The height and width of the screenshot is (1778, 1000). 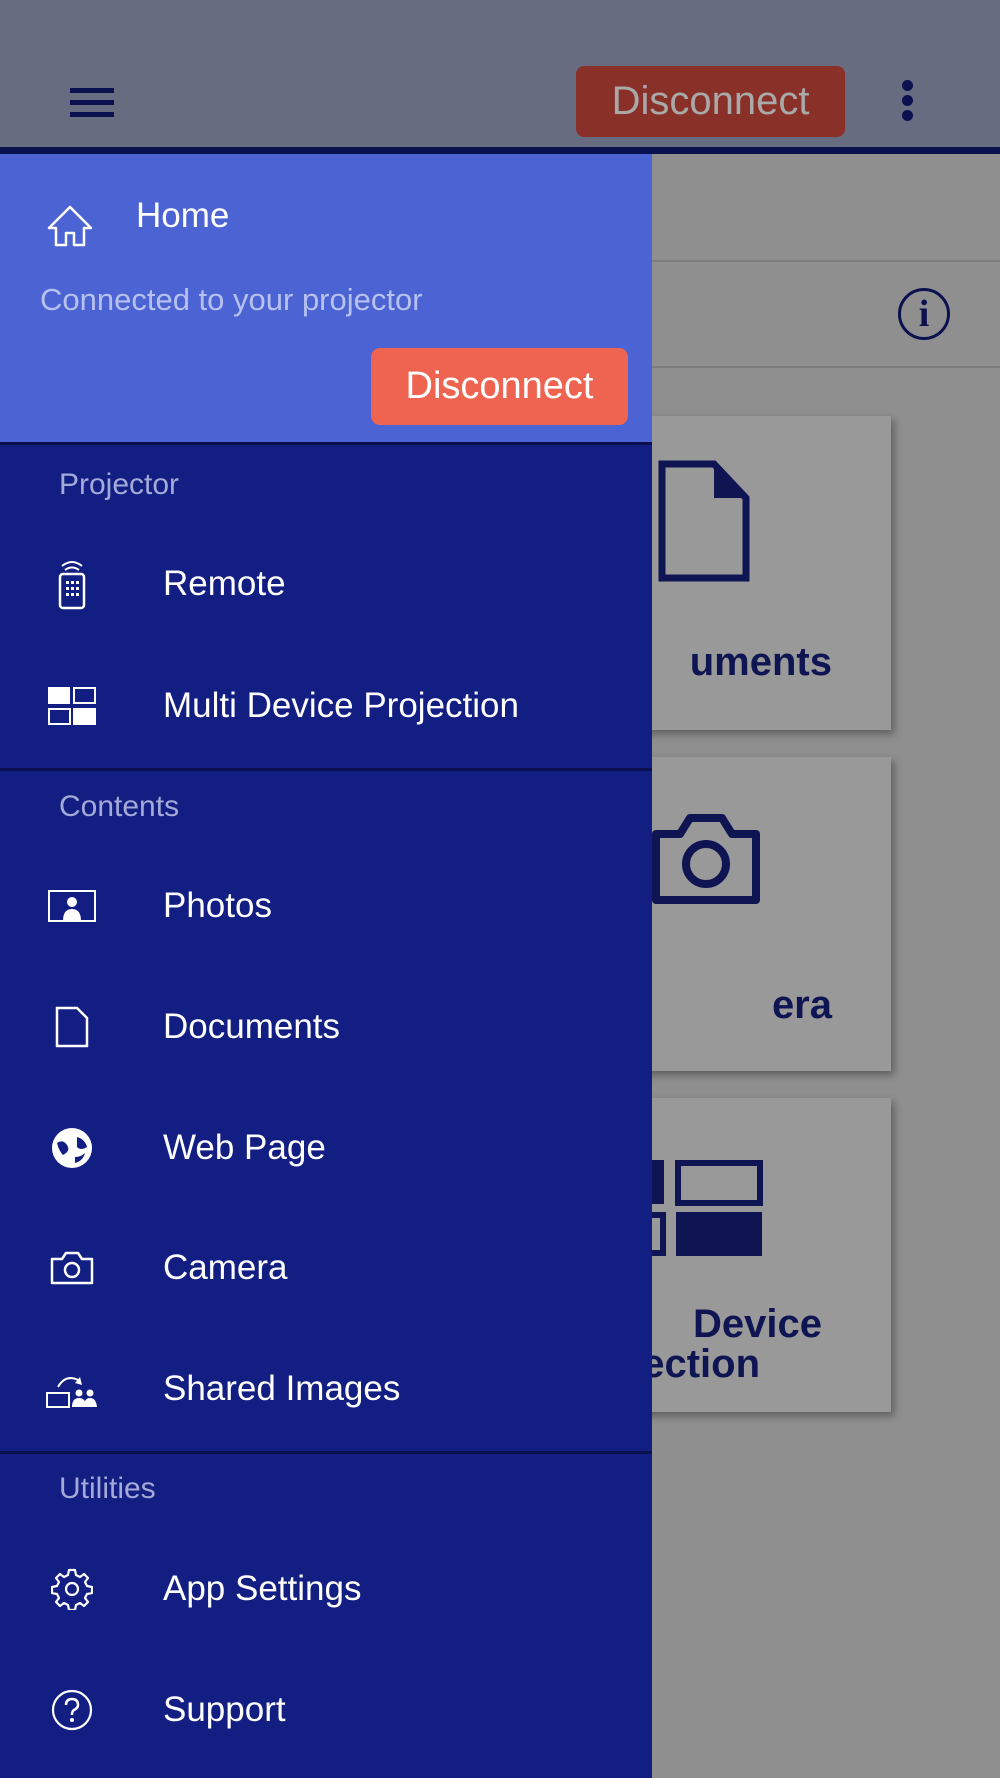 What do you see at coordinates (71, 585) in the screenshot?
I see `remote-icon` at bounding box center [71, 585].